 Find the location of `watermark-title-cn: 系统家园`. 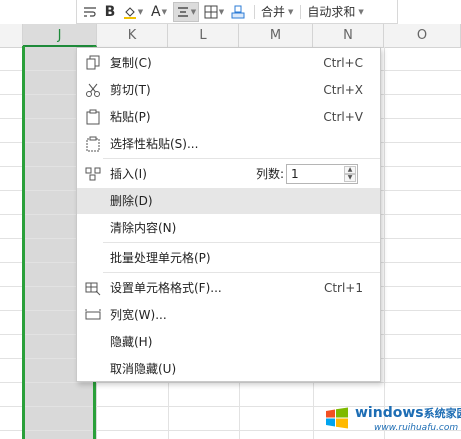

watermark-title-cn: 系统家园 is located at coordinates (442, 413).